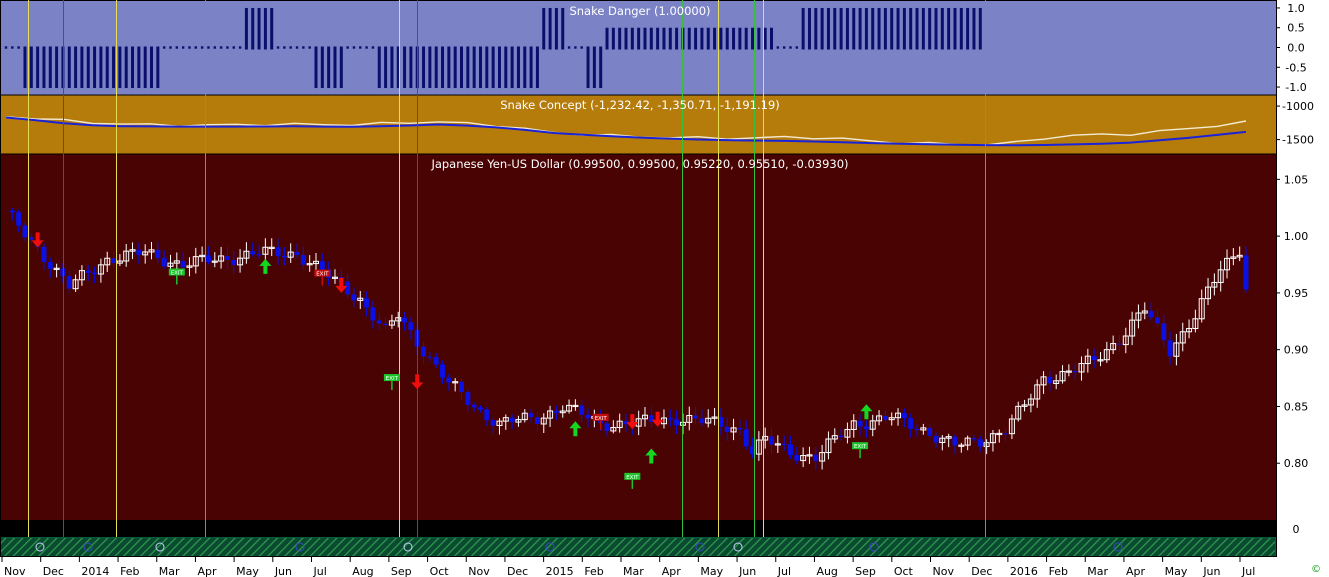 The width and height of the screenshot is (1329, 577). I want to click on y-tick-label: 0.90, so click(1296, 350).